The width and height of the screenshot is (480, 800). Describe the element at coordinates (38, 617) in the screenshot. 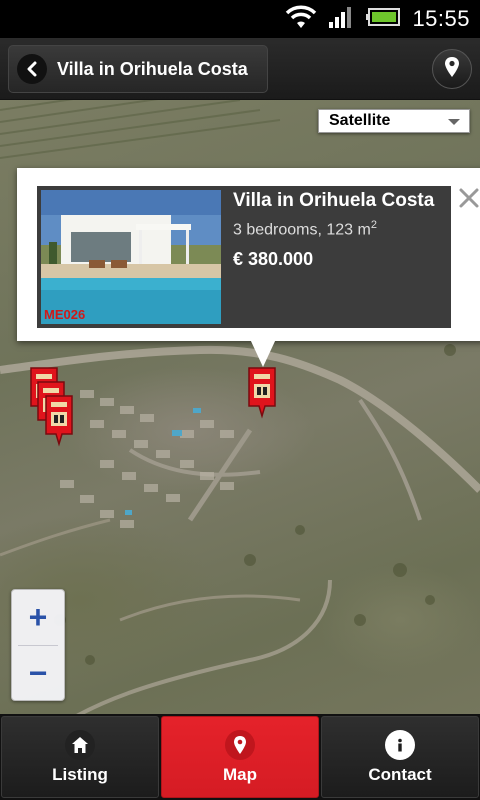

I see `zoom-in-button: +` at that location.